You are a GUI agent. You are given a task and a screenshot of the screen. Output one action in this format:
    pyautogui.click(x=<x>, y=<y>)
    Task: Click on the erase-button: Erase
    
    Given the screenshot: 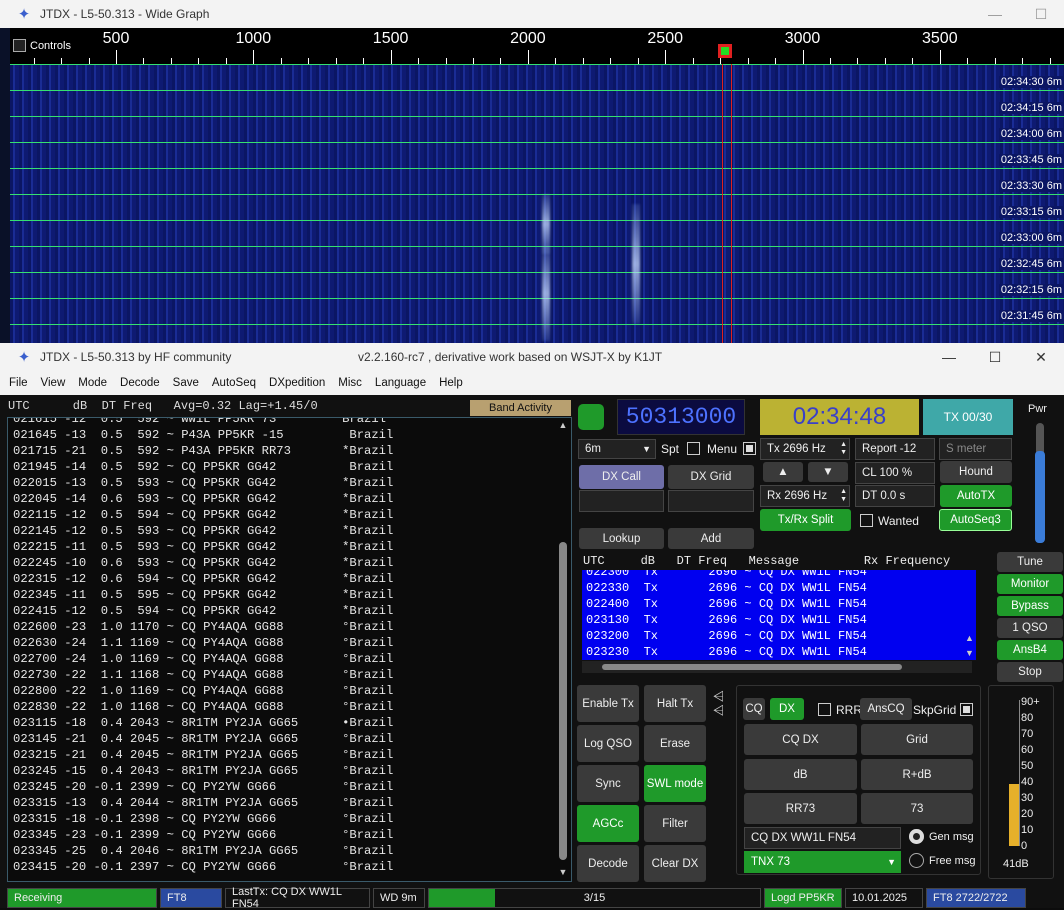 What is the action you would take?
    pyautogui.click(x=675, y=743)
    